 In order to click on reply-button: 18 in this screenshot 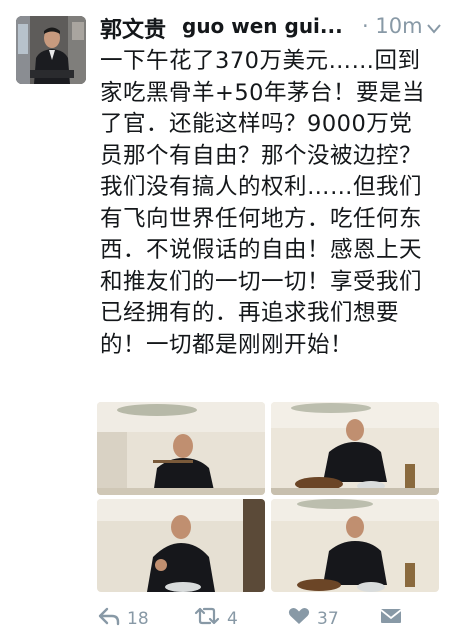, I will do `click(123, 618)`.